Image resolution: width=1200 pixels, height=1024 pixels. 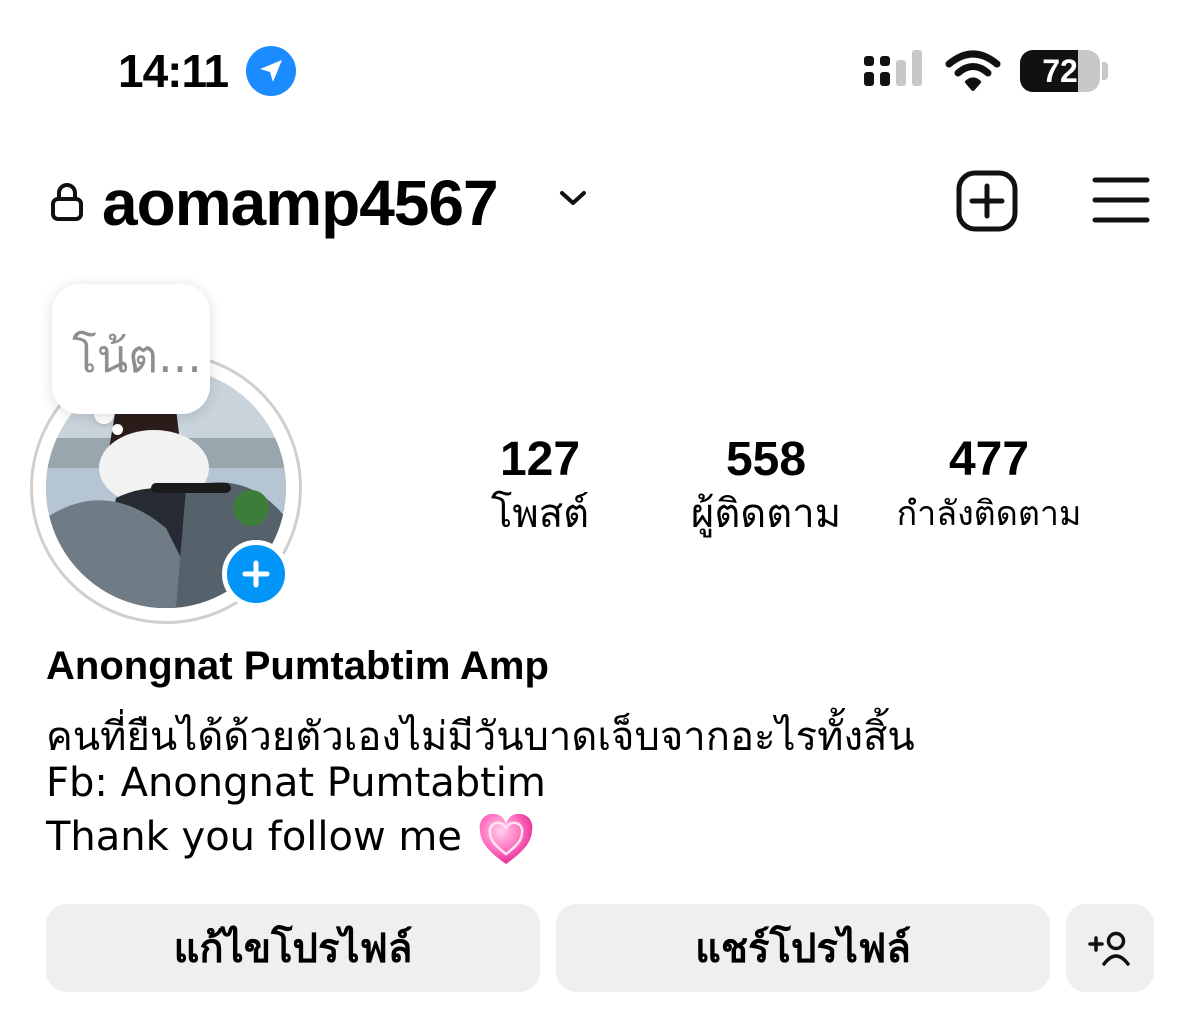 What do you see at coordinates (1105, 71) in the screenshot?
I see `battery-nub` at bounding box center [1105, 71].